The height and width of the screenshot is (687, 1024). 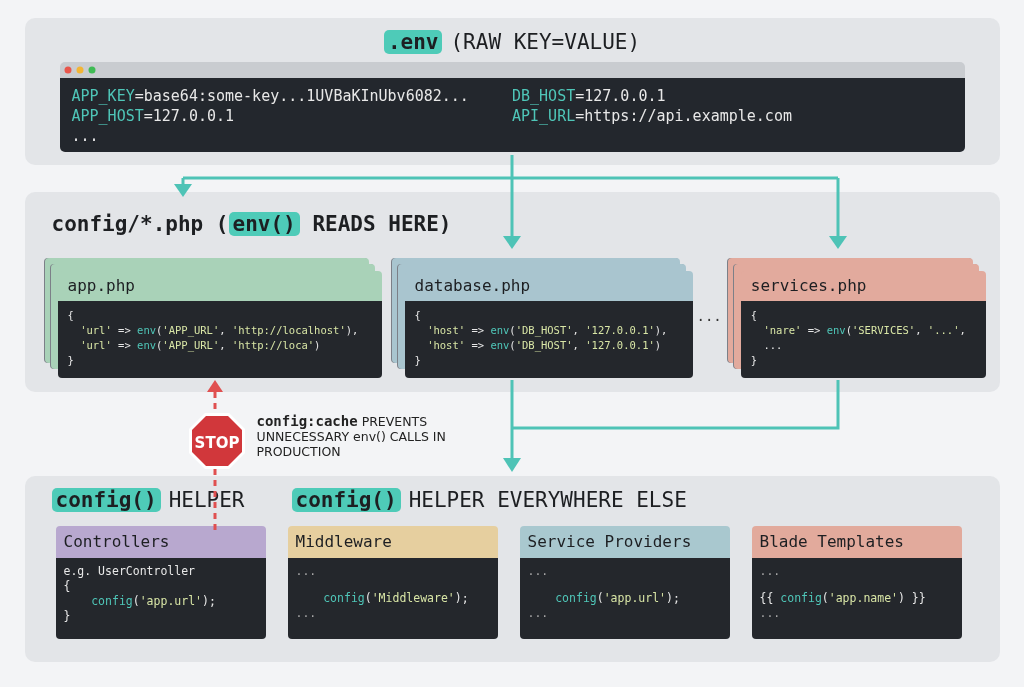 What do you see at coordinates (264, 224) in the screenshot?
I see `title-highlight: env()` at bounding box center [264, 224].